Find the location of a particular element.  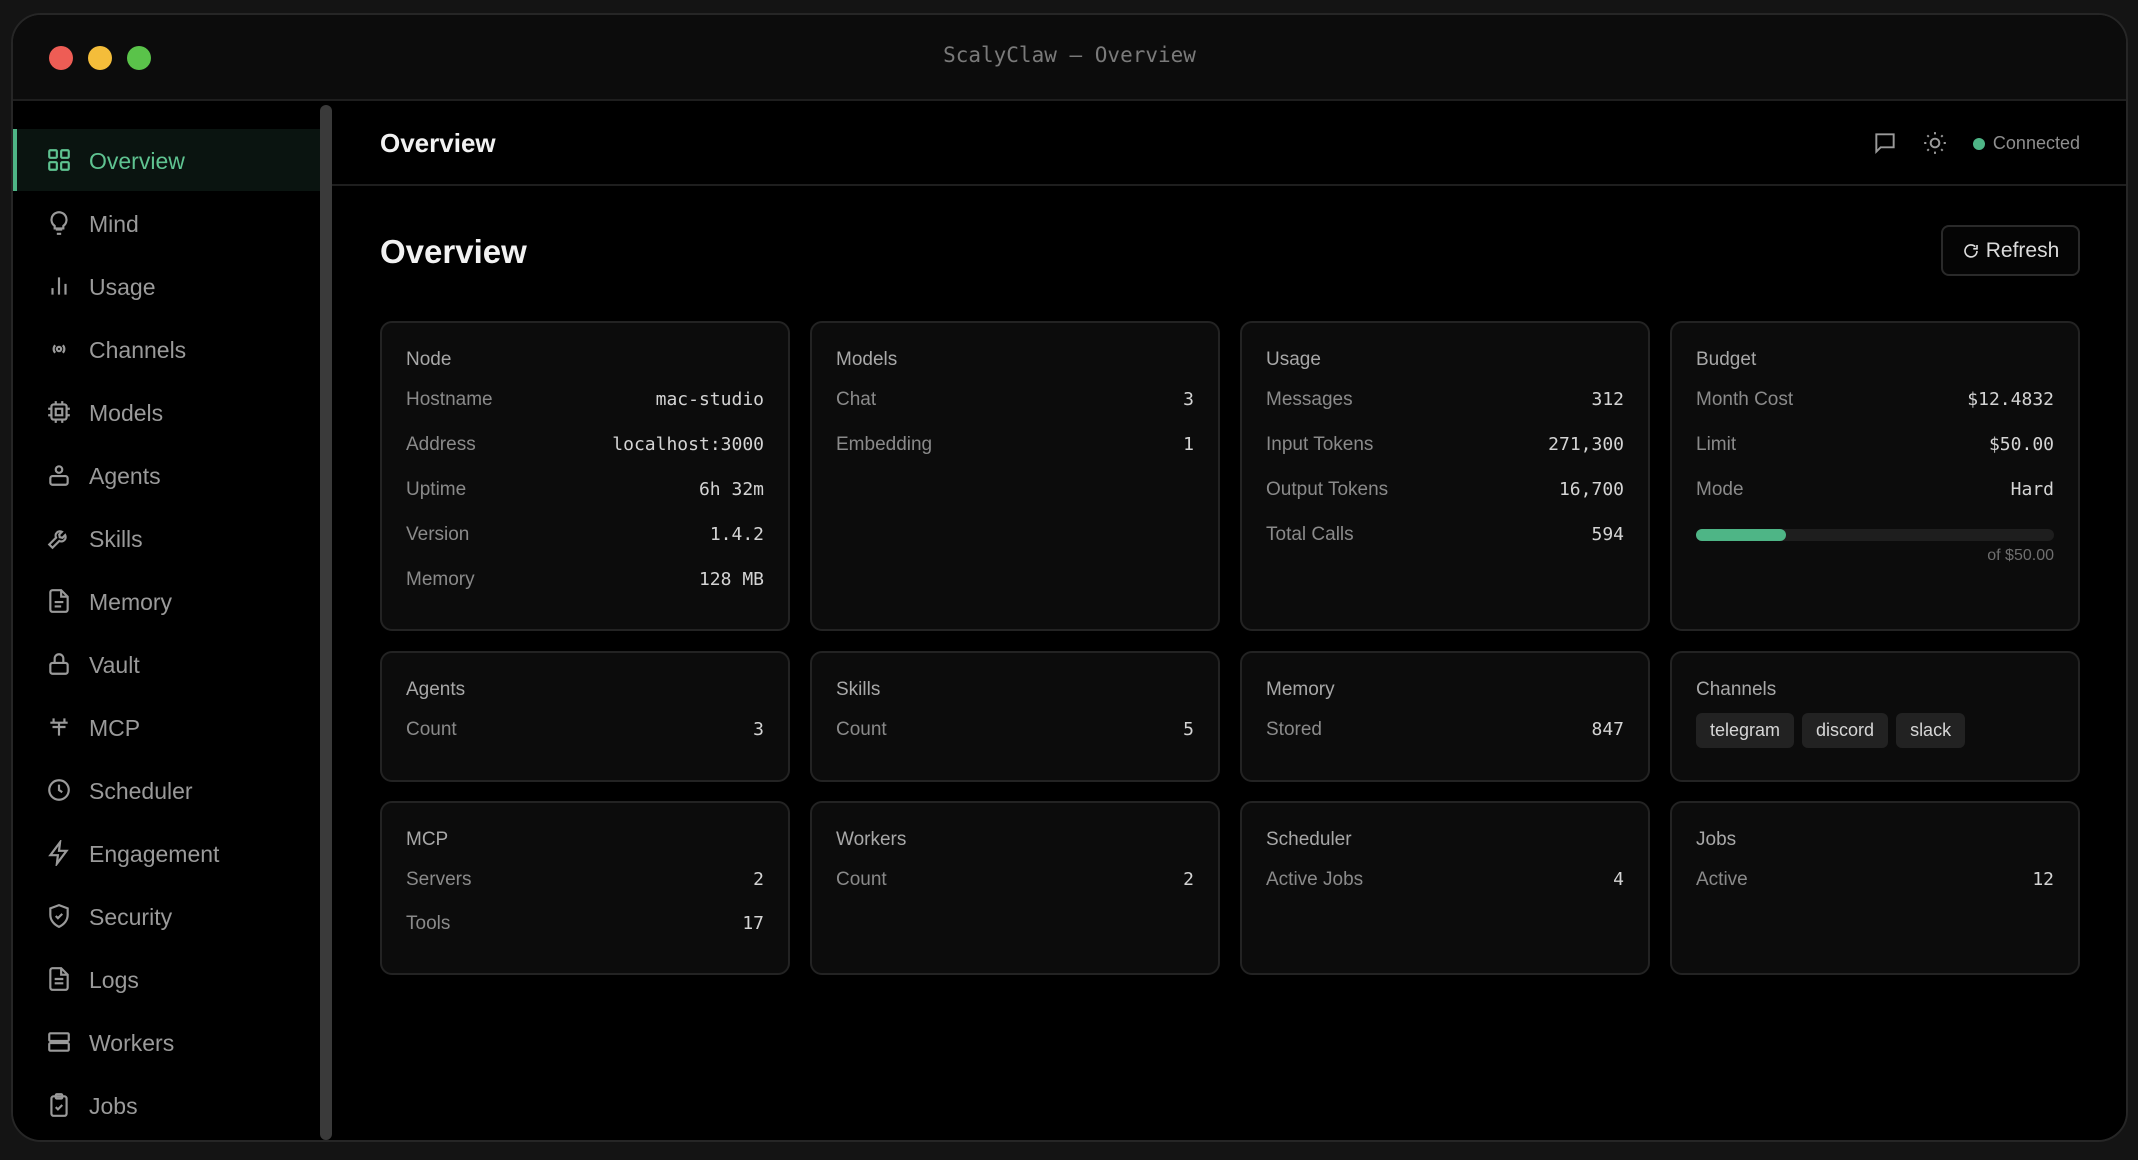

refresh-button: Refresh is located at coordinates (2010, 250).